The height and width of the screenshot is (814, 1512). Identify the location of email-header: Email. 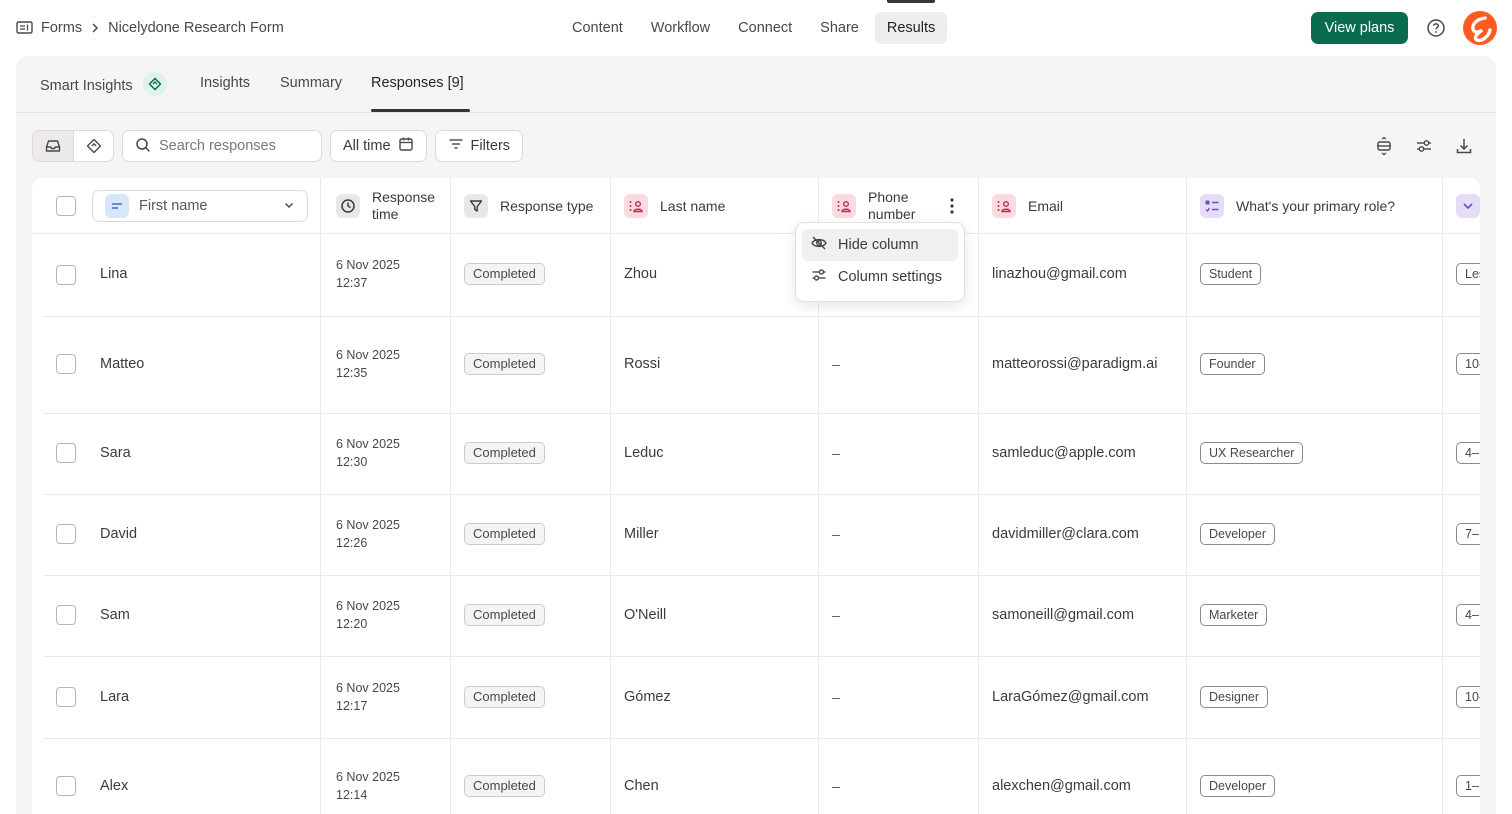
(1027, 206).